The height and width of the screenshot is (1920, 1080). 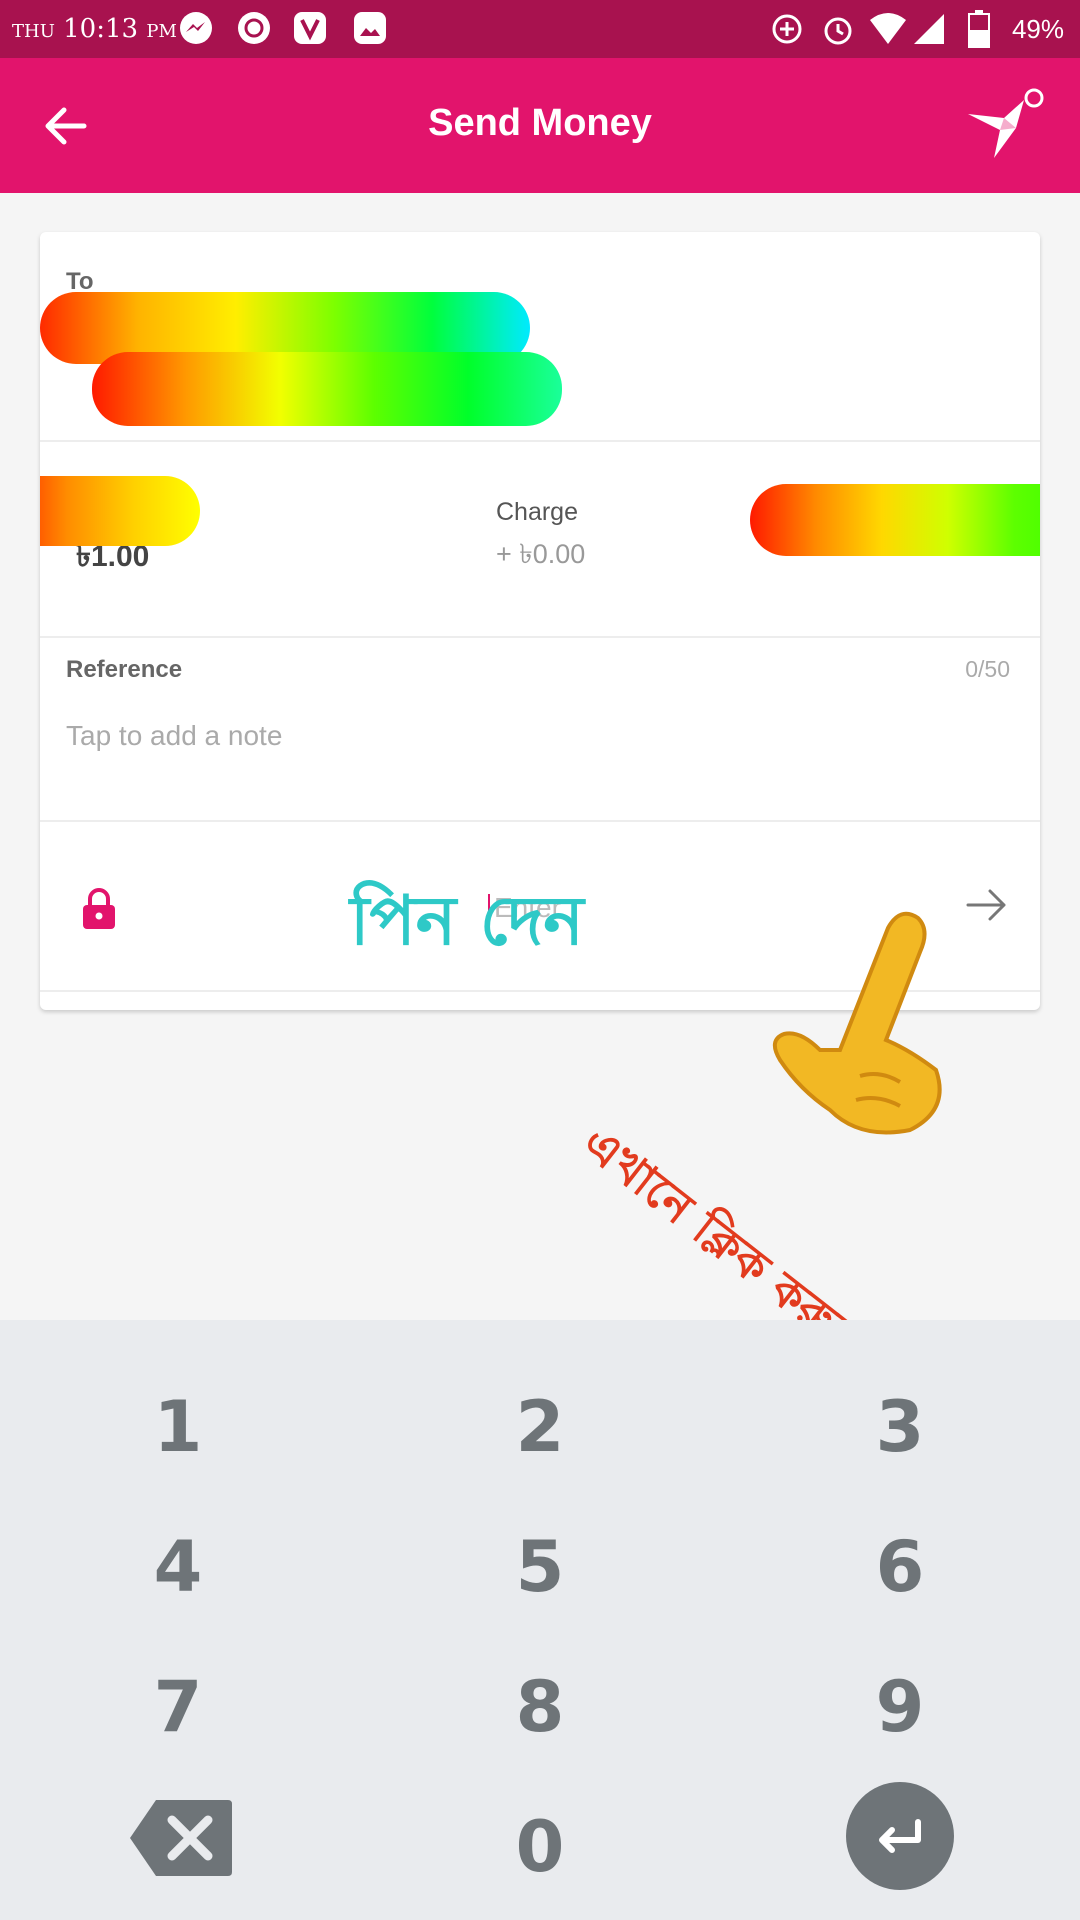 I want to click on app-bar: Send Money, so click(x=540, y=125).